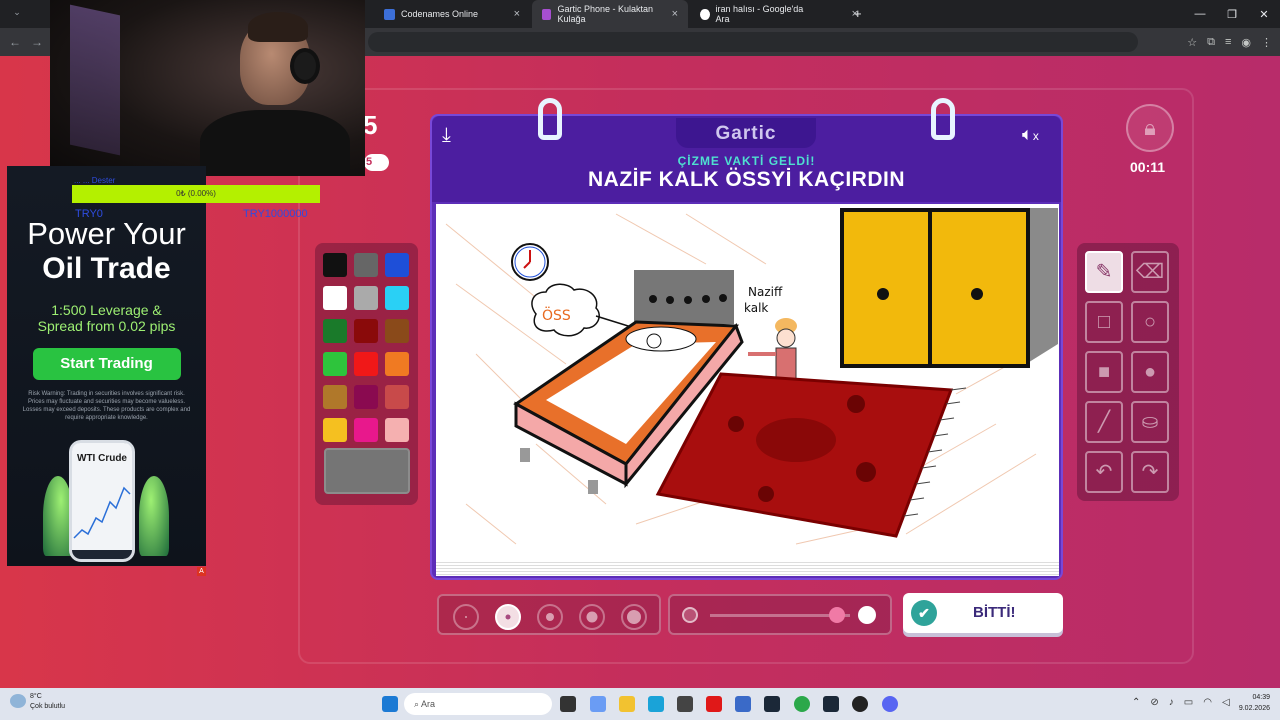  I want to click on donation-progress-bar: 0₺ (0.00%), so click(196, 194).